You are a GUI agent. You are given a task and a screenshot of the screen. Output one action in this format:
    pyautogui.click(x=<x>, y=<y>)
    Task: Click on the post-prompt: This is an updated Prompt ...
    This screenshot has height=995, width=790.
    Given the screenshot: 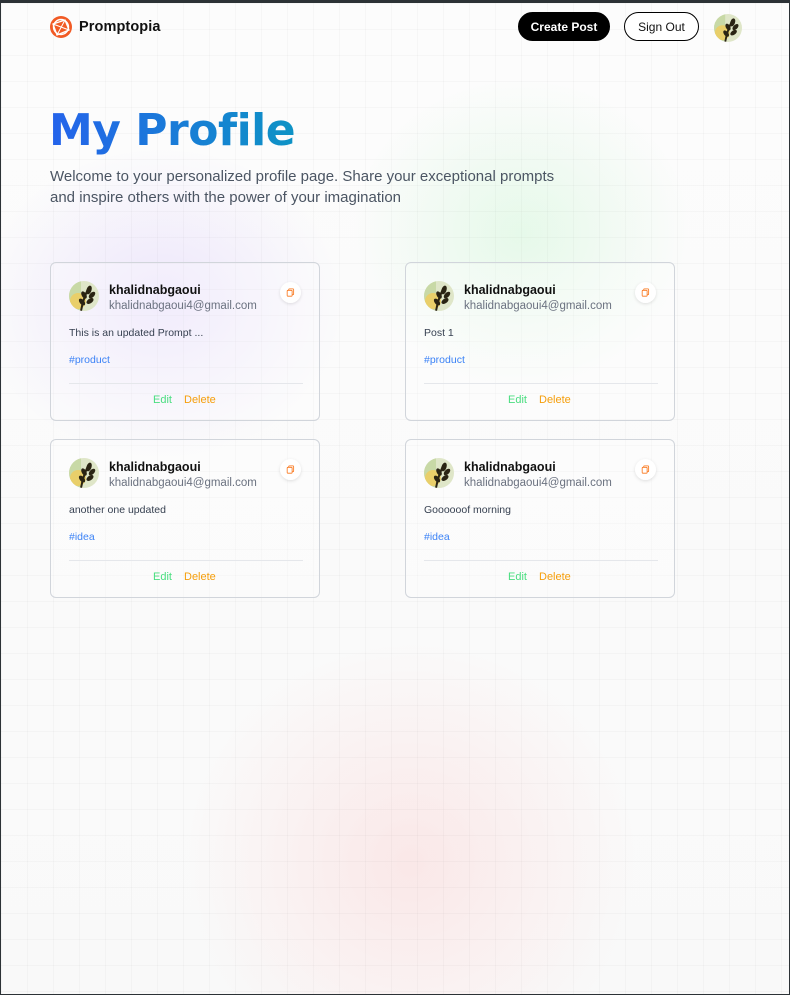 What is the action you would take?
    pyautogui.click(x=136, y=333)
    